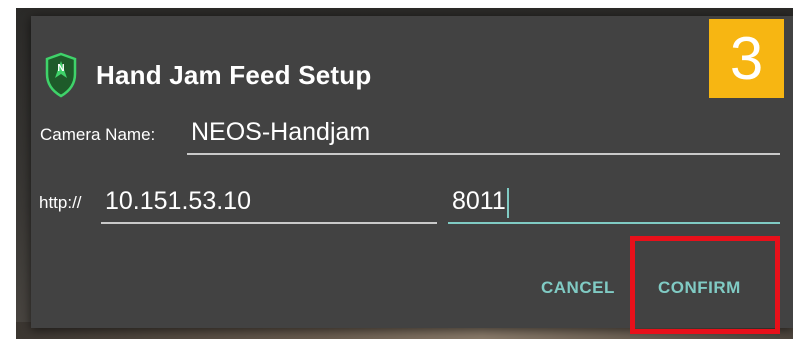  I want to click on dialog-title: Hand Jam Feed Setup, so click(234, 74).